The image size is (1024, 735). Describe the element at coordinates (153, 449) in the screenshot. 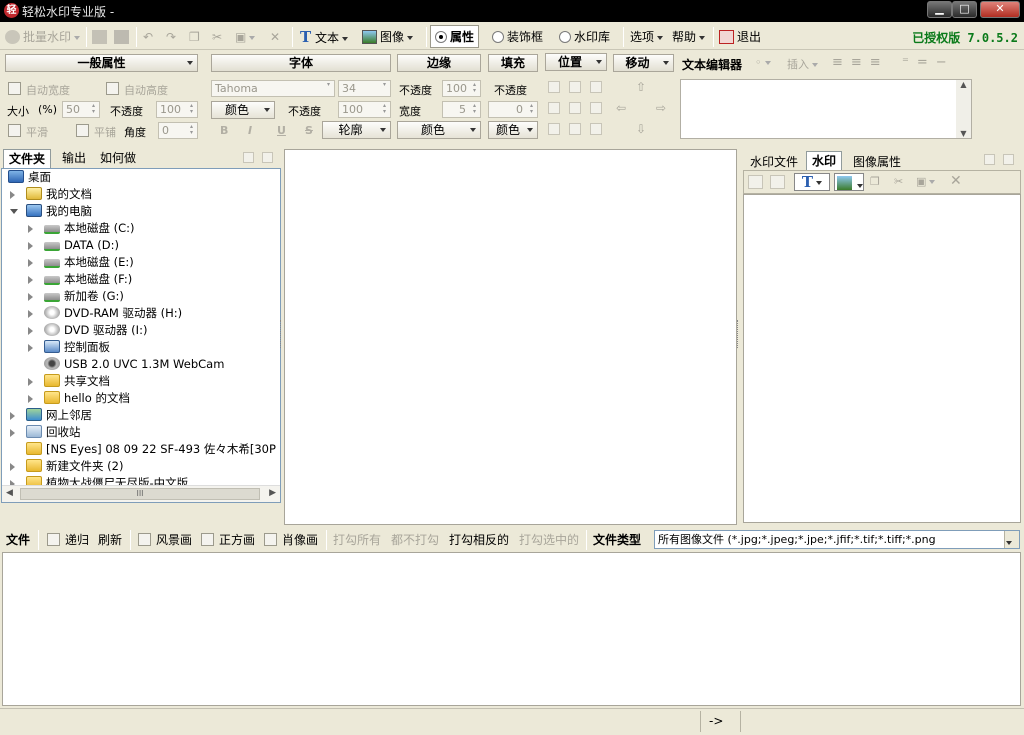

I see `tree-node: [NS Eyes] 08 09 22 SF-493 佐々木希[30P 94MB]` at that location.